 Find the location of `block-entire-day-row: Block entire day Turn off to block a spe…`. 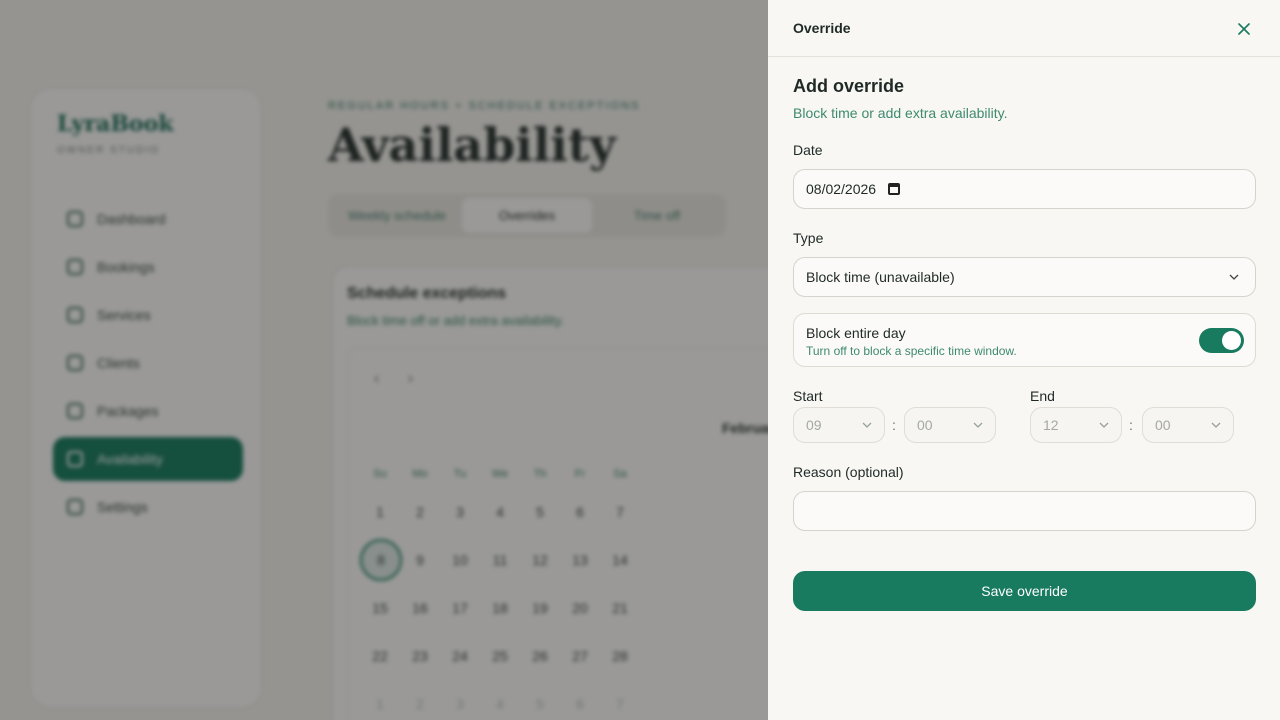

block-entire-day-row: Block entire day Turn off to block a spe… is located at coordinates (1024, 340).